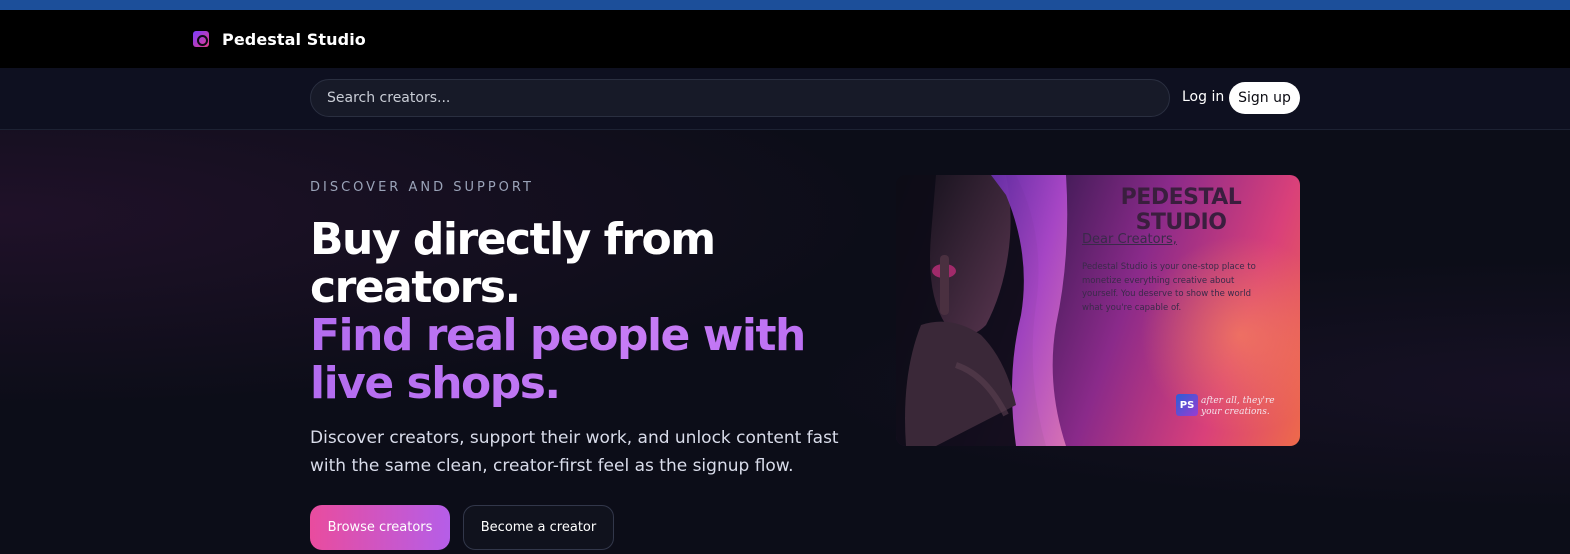 The image size is (1570, 554). What do you see at coordinates (513, 263) in the screenshot?
I see `headline-line-1: Buy directly from creators.` at bounding box center [513, 263].